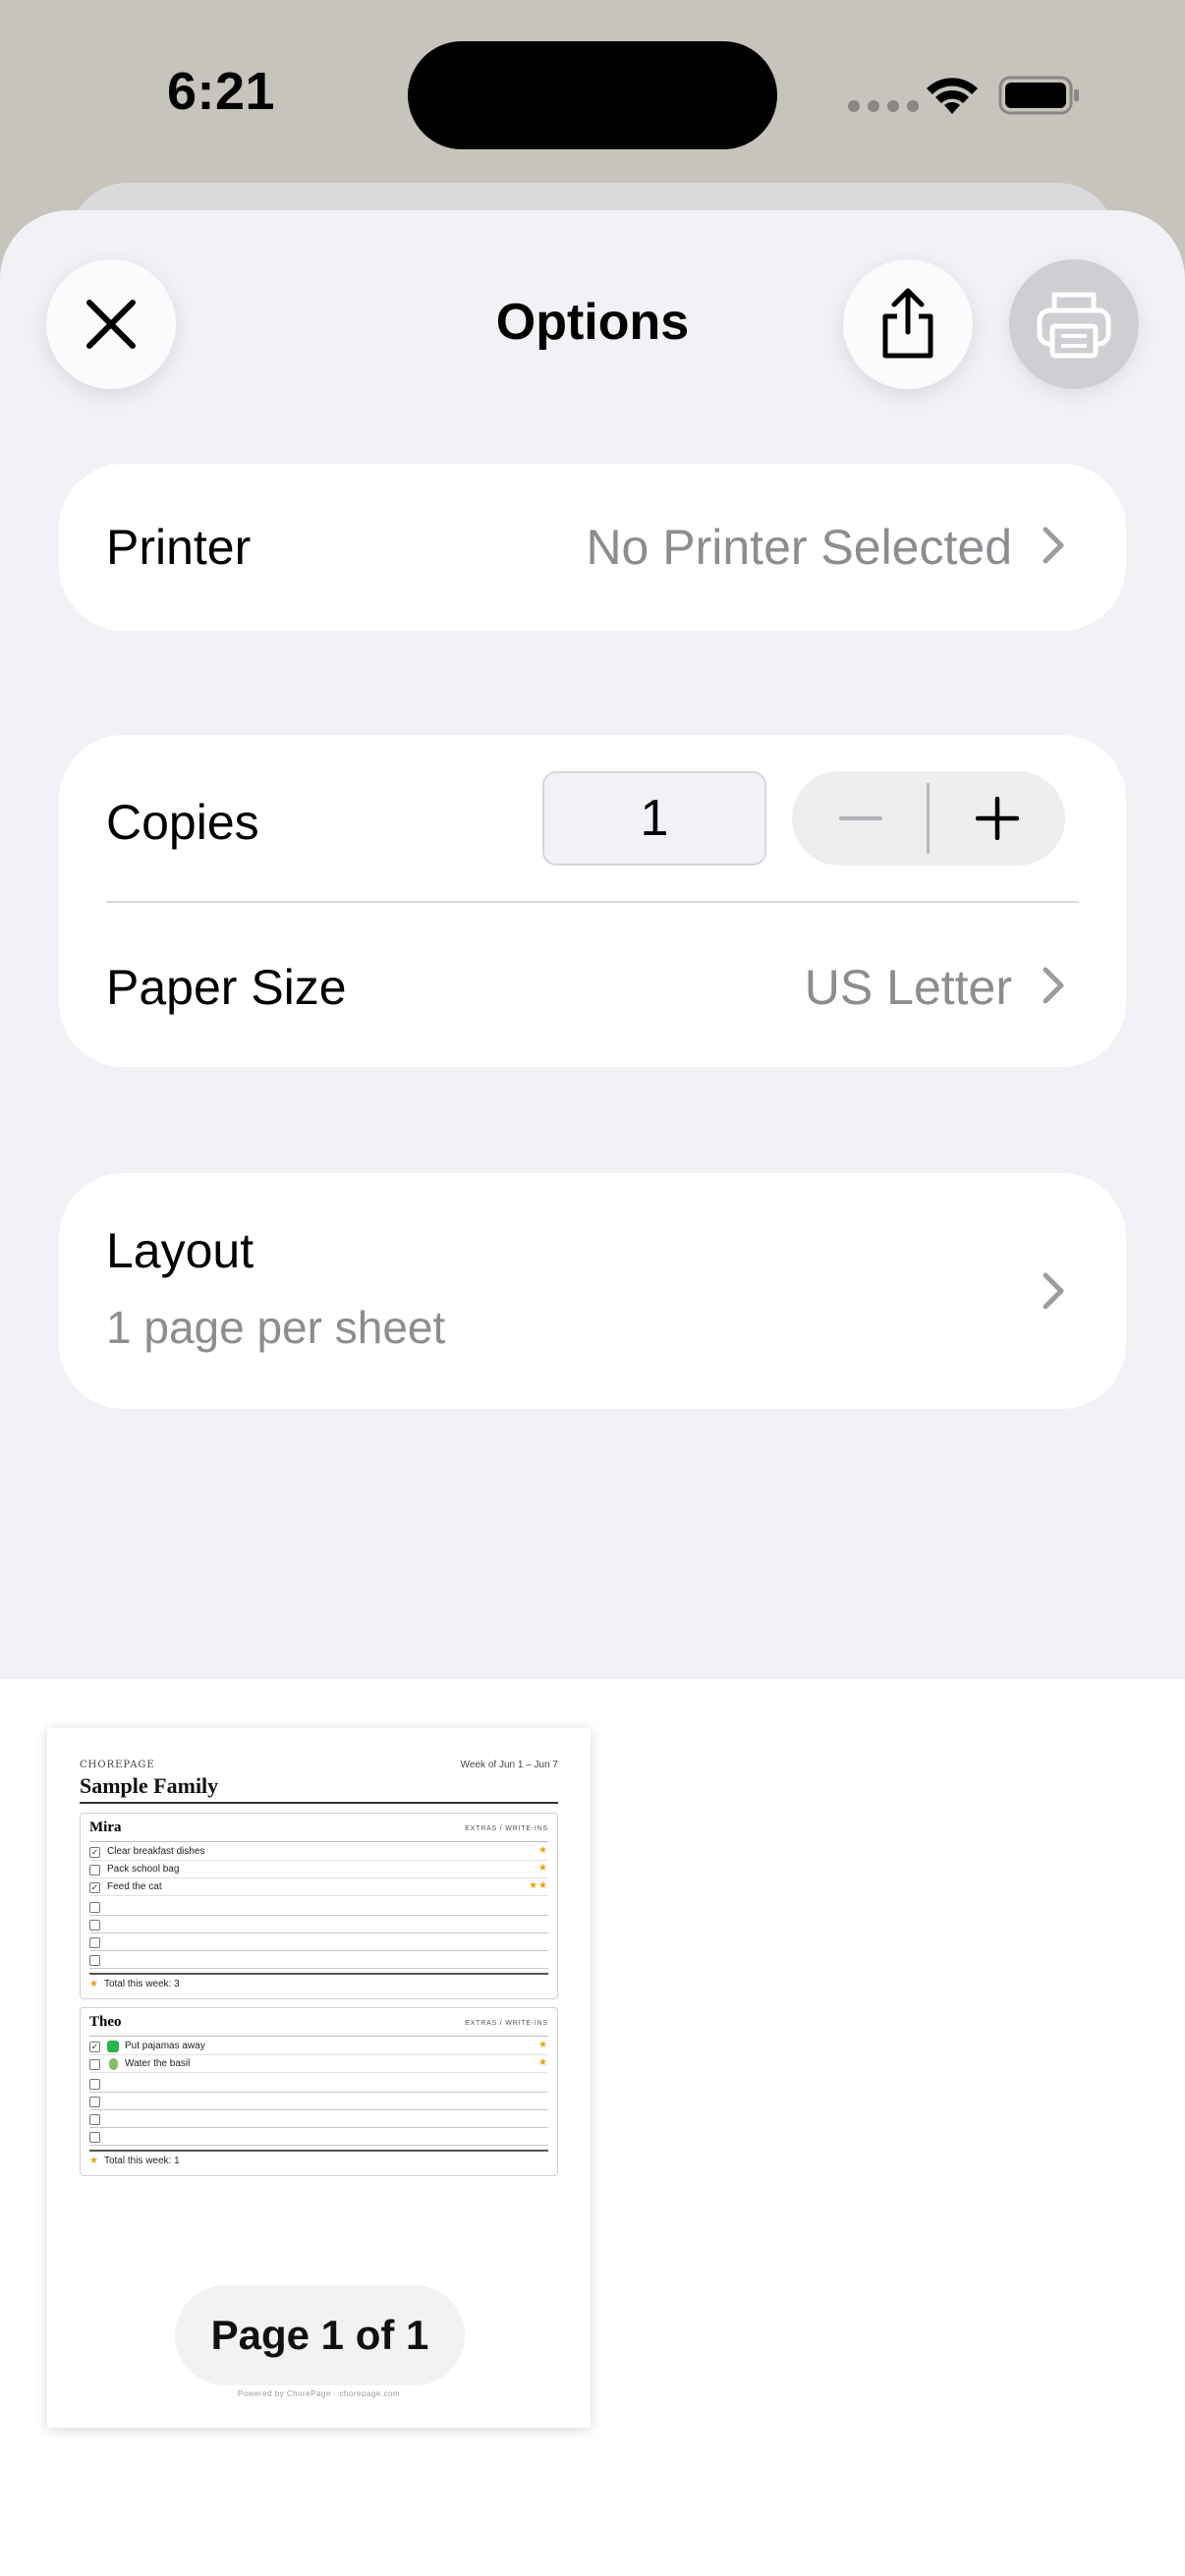  I want to click on chore-label: Clear breakfast dishes, so click(156, 1851).